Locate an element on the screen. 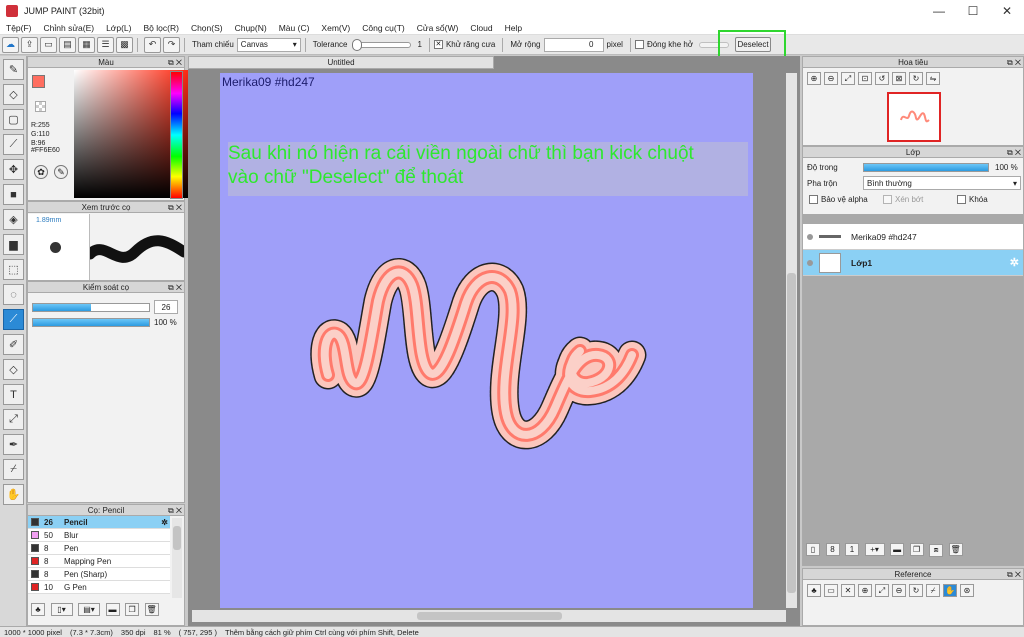 This screenshot has height=637, width=1024. menu-edit: Chỉnh sửa(E) is located at coordinates (69, 28).